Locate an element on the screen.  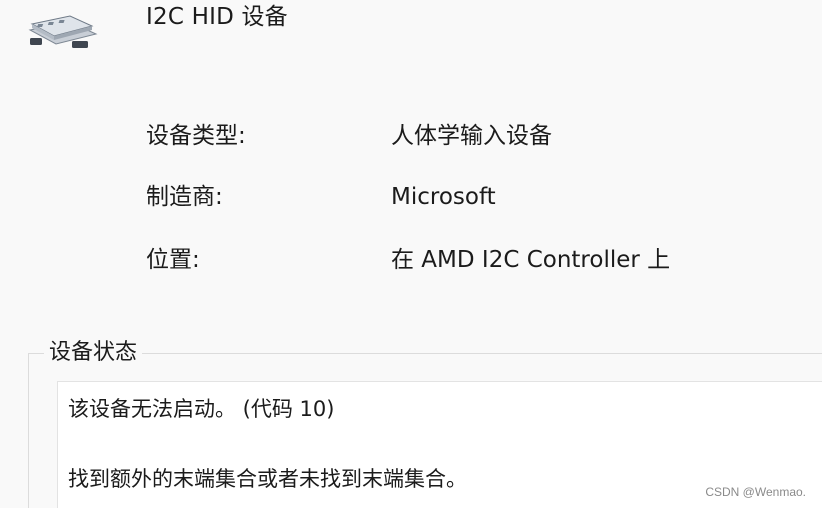
device-type-value: 人体学输入设备 is located at coordinates (471, 136).